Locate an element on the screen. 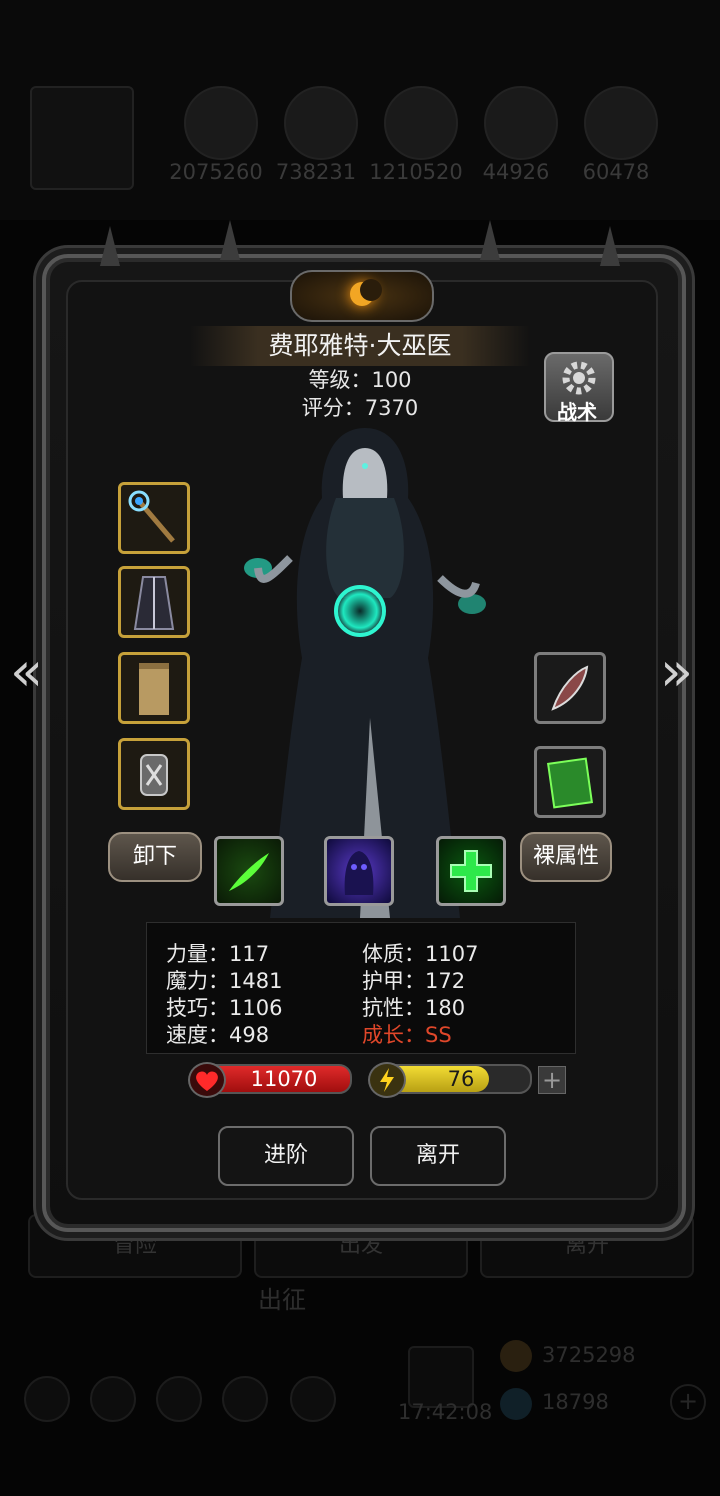  scroll-icon is located at coordinates (154, 689).